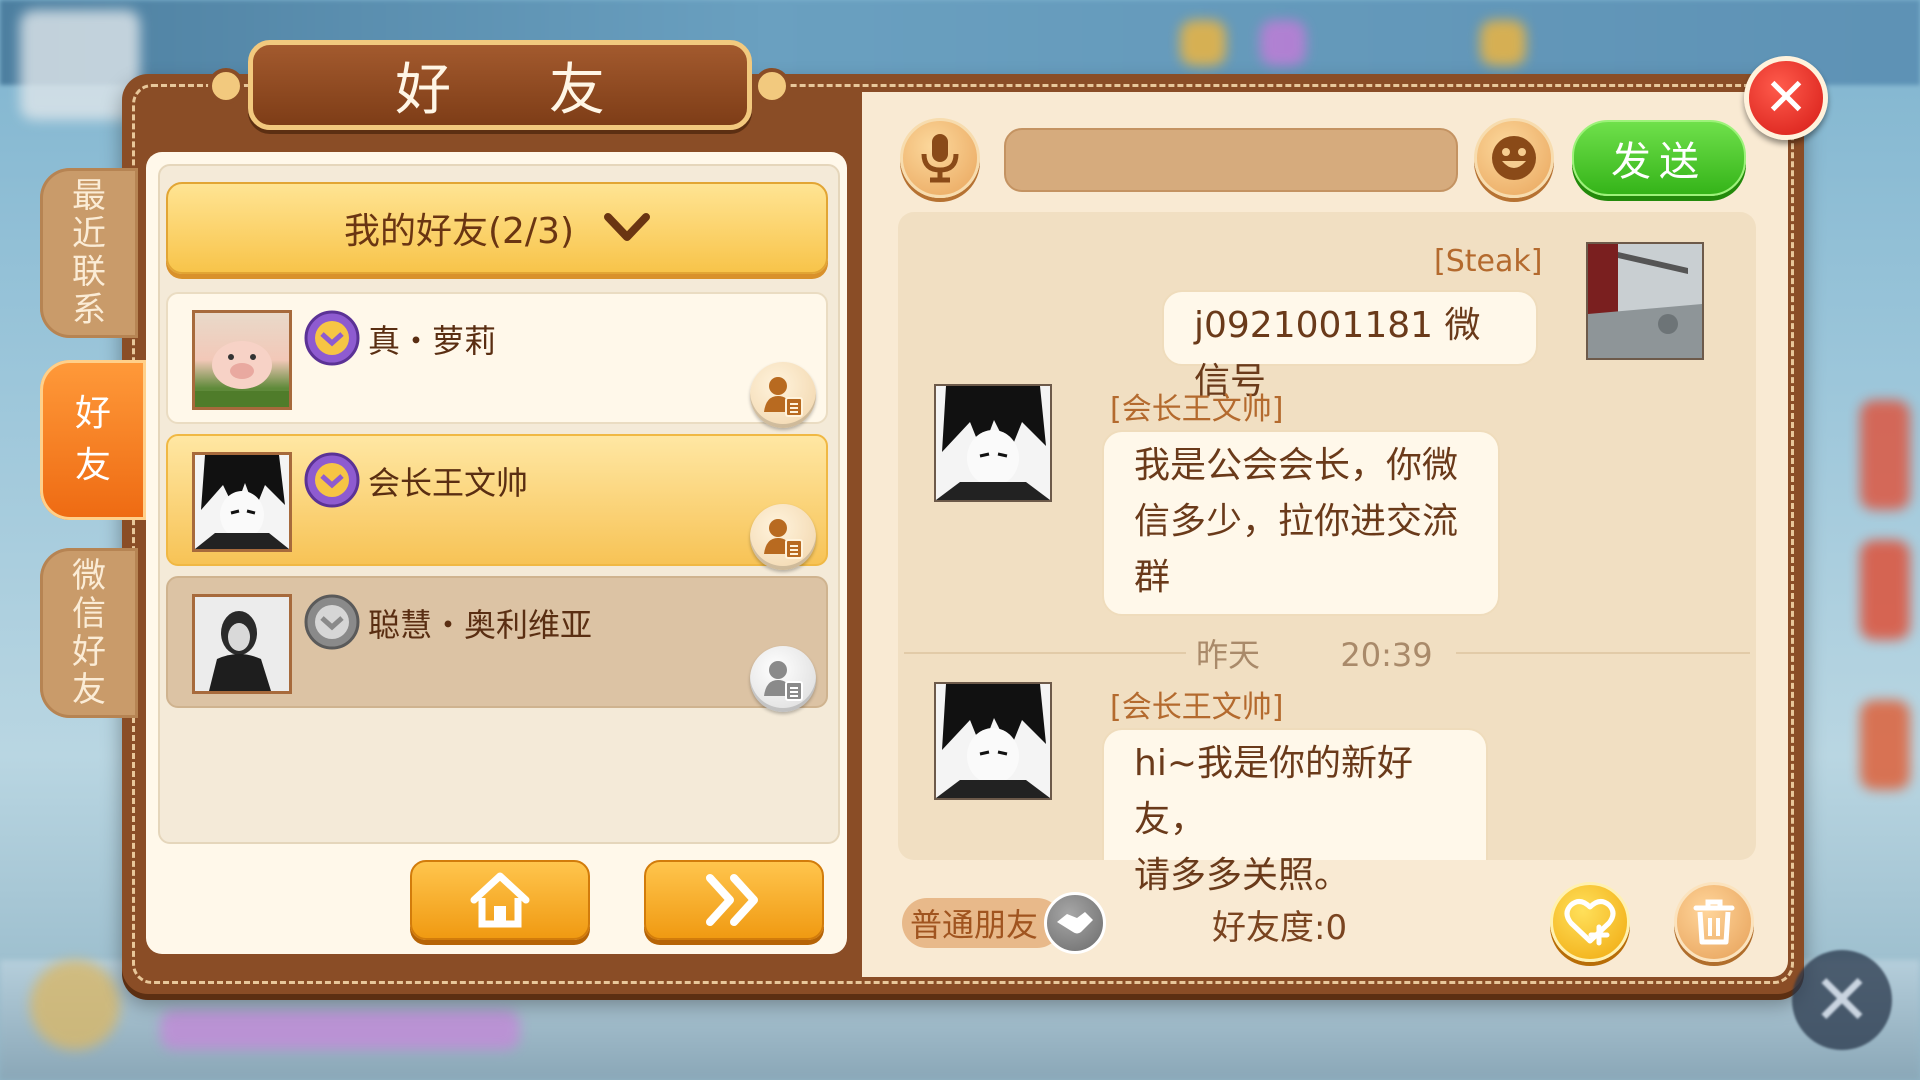 This screenshot has height=1080, width=1920. Describe the element at coordinates (974, 925) in the screenshot. I see `relation-label: 普通朋友` at that location.